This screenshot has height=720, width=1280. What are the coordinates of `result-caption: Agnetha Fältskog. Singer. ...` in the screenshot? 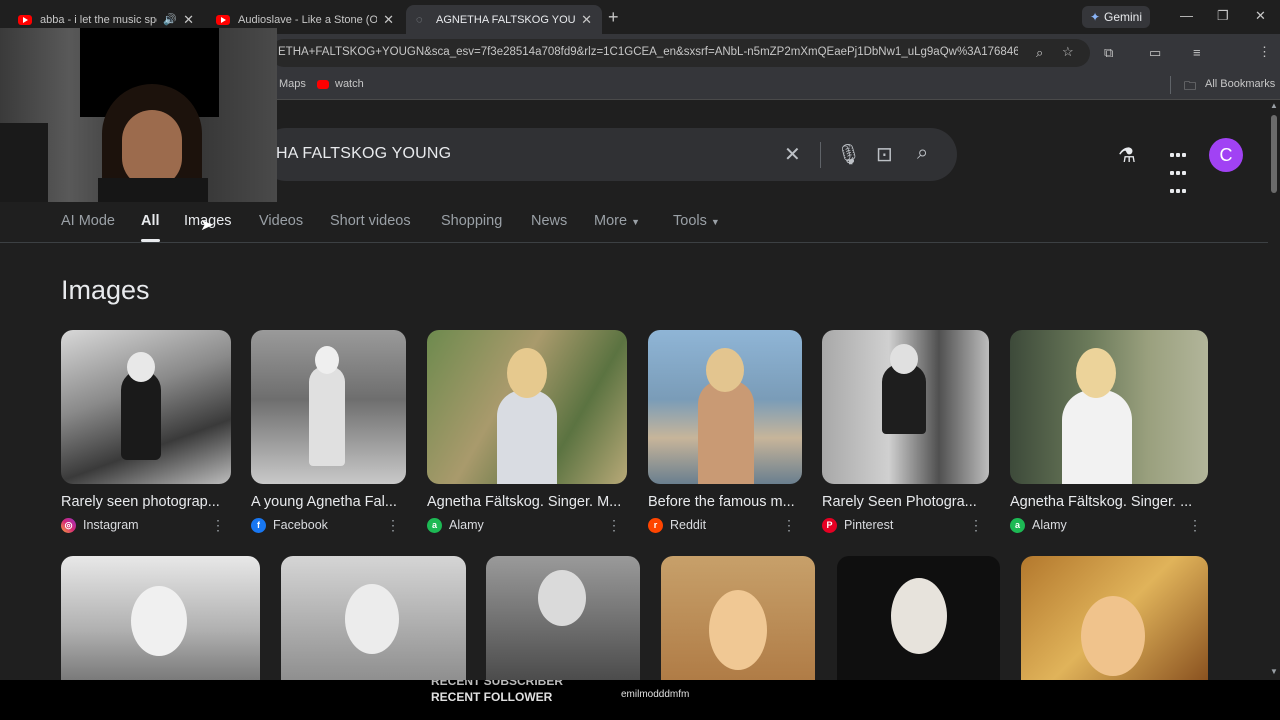 It's located at (1109, 502).